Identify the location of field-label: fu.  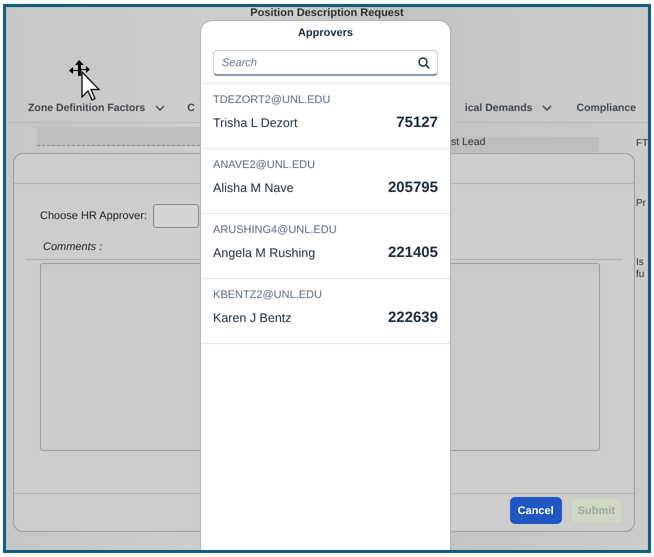
(640, 274).